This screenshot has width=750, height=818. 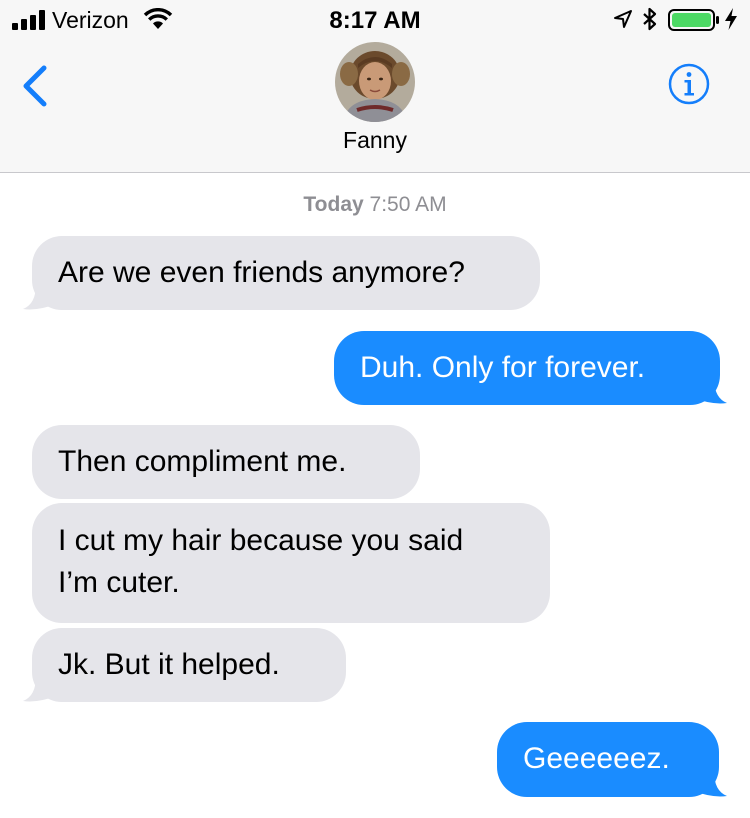 I want to click on incoming-message-bubble: Then compliment me., so click(x=226, y=462).